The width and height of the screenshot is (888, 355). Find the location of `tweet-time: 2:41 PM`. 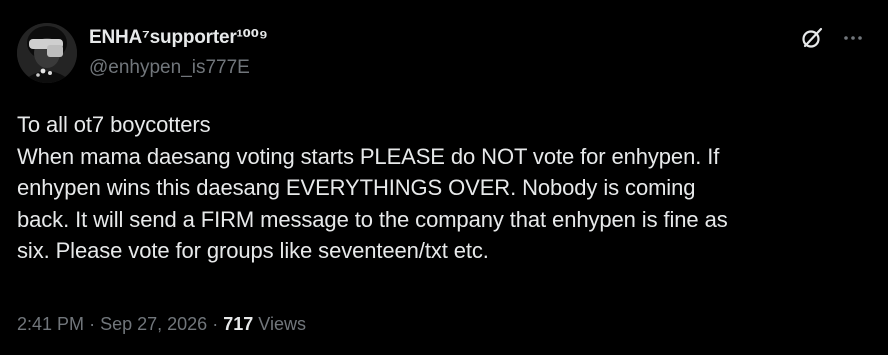

tweet-time: 2:41 PM is located at coordinates (50, 324).